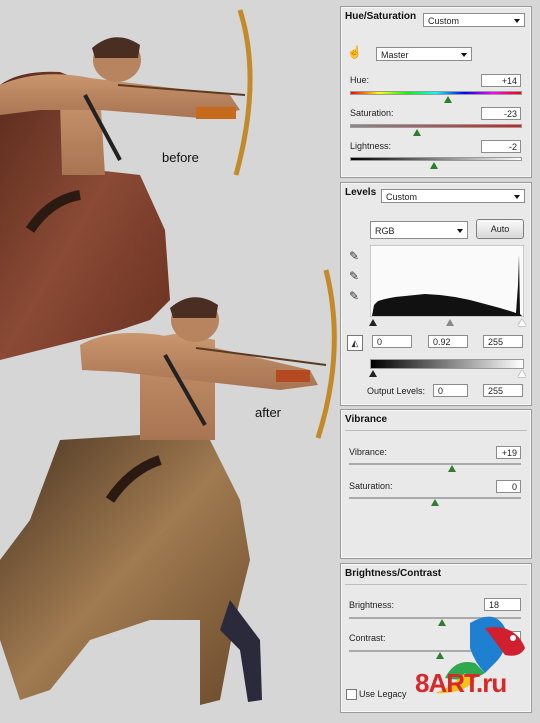 The width and height of the screenshot is (540, 723). I want to click on use-legacy-checkbox, so click(351, 694).